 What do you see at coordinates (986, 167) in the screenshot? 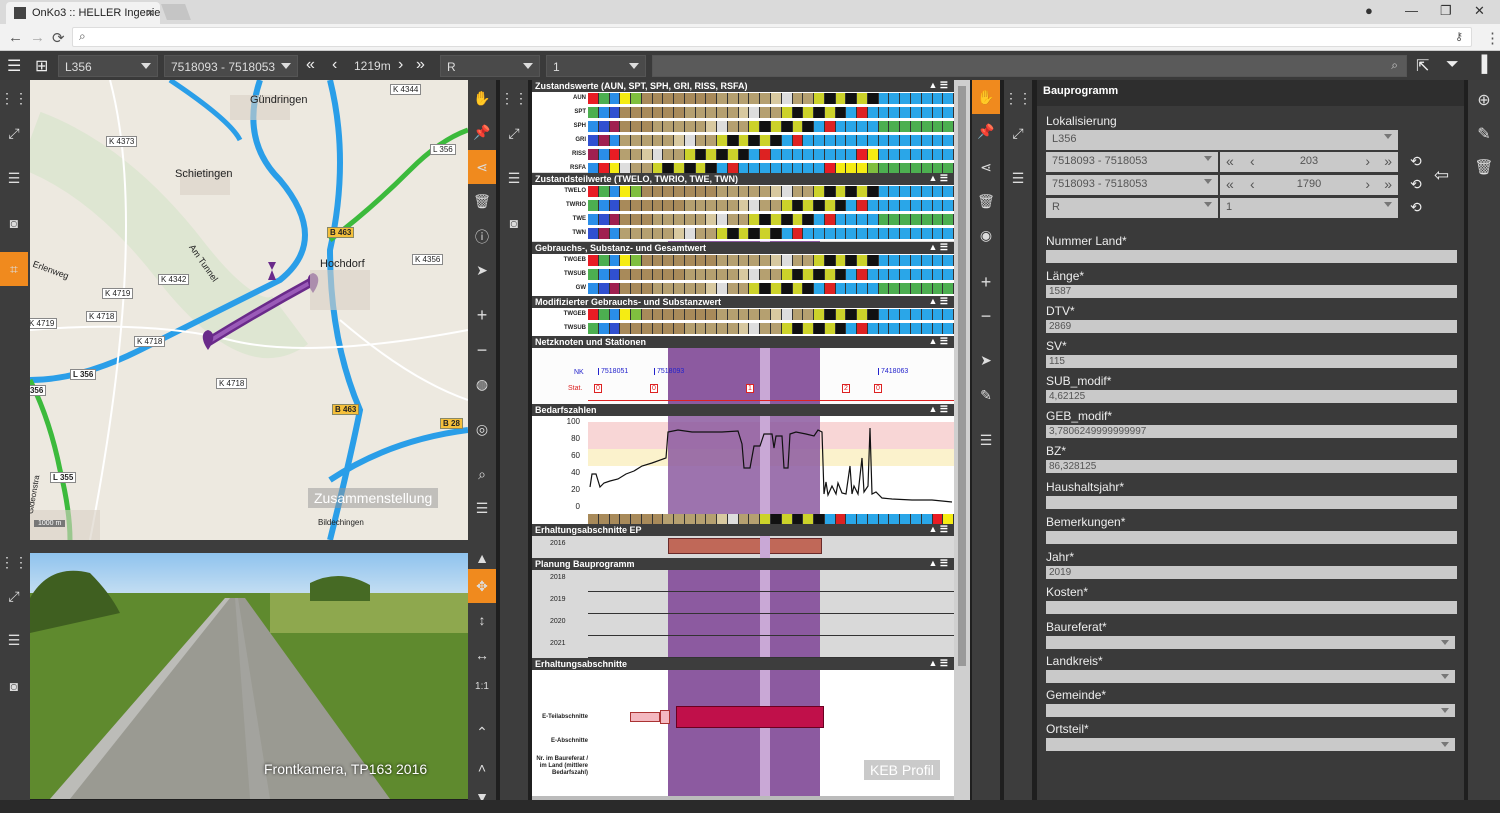
I see `share-icon: ⋖` at bounding box center [986, 167].